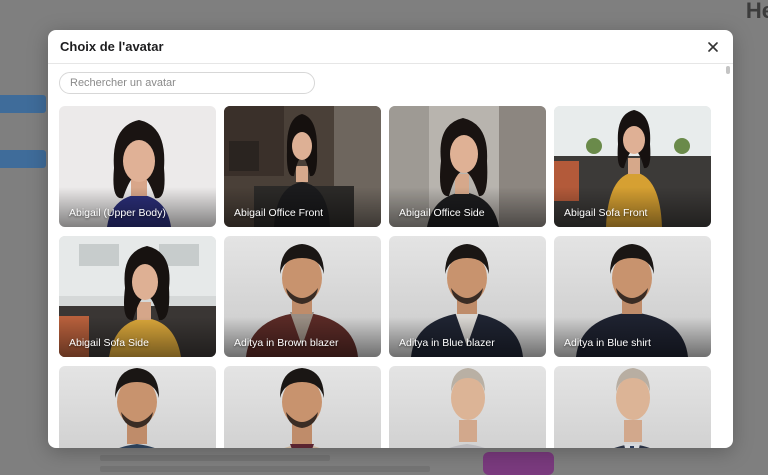 This screenshot has width=768, height=475. What do you see at coordinates (302, 296) in the screenshot?
I see `avatar-card-aditya-brown-blazer: Aditya in Brown blazer` at bounding box center [302, 296].